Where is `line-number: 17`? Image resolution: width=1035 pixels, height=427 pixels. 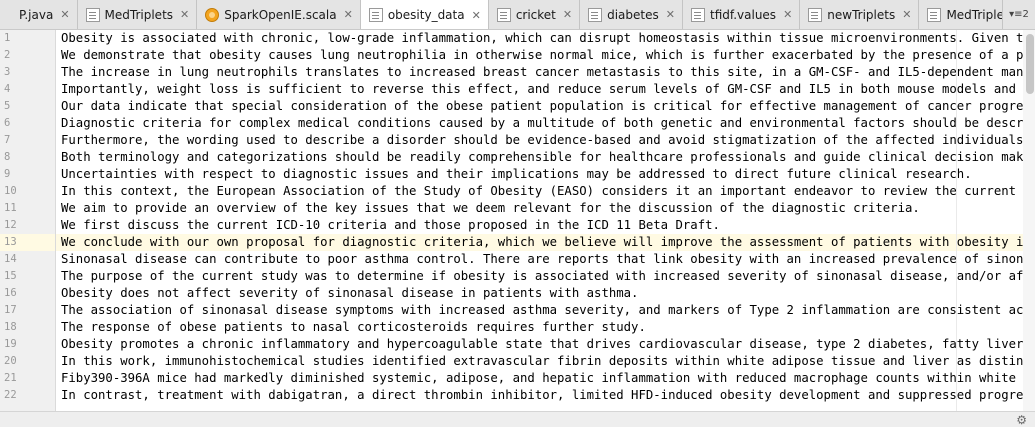 line-number: 17 is located at coordinates (10, 310).